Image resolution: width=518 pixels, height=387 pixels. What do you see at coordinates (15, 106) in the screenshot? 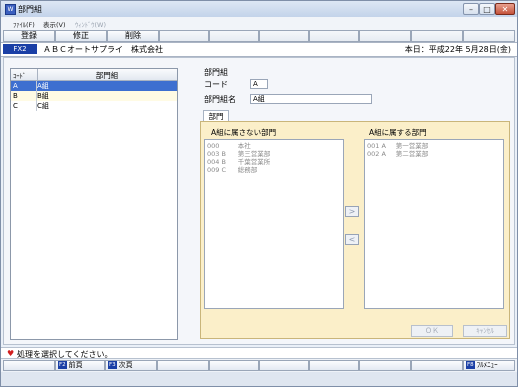
I see `row-code: C` at bounding box center [15, 106].